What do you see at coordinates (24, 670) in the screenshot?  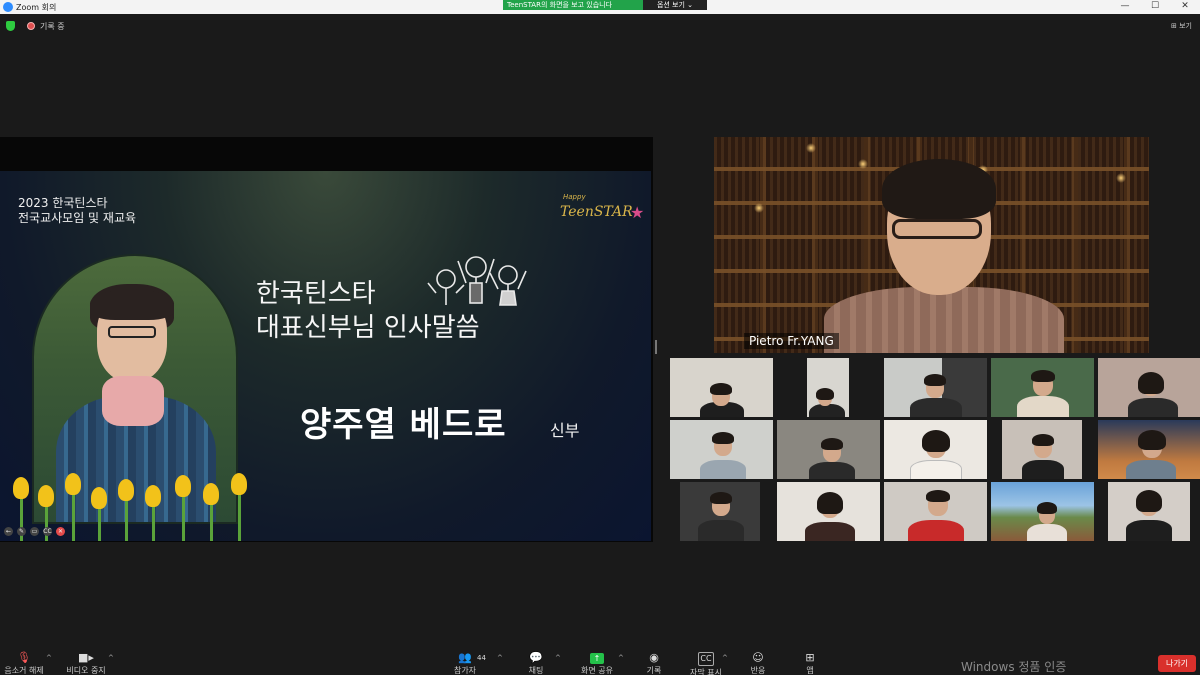 I see `unmute-label: 음소거 해제` at bounding box center [24, 670].